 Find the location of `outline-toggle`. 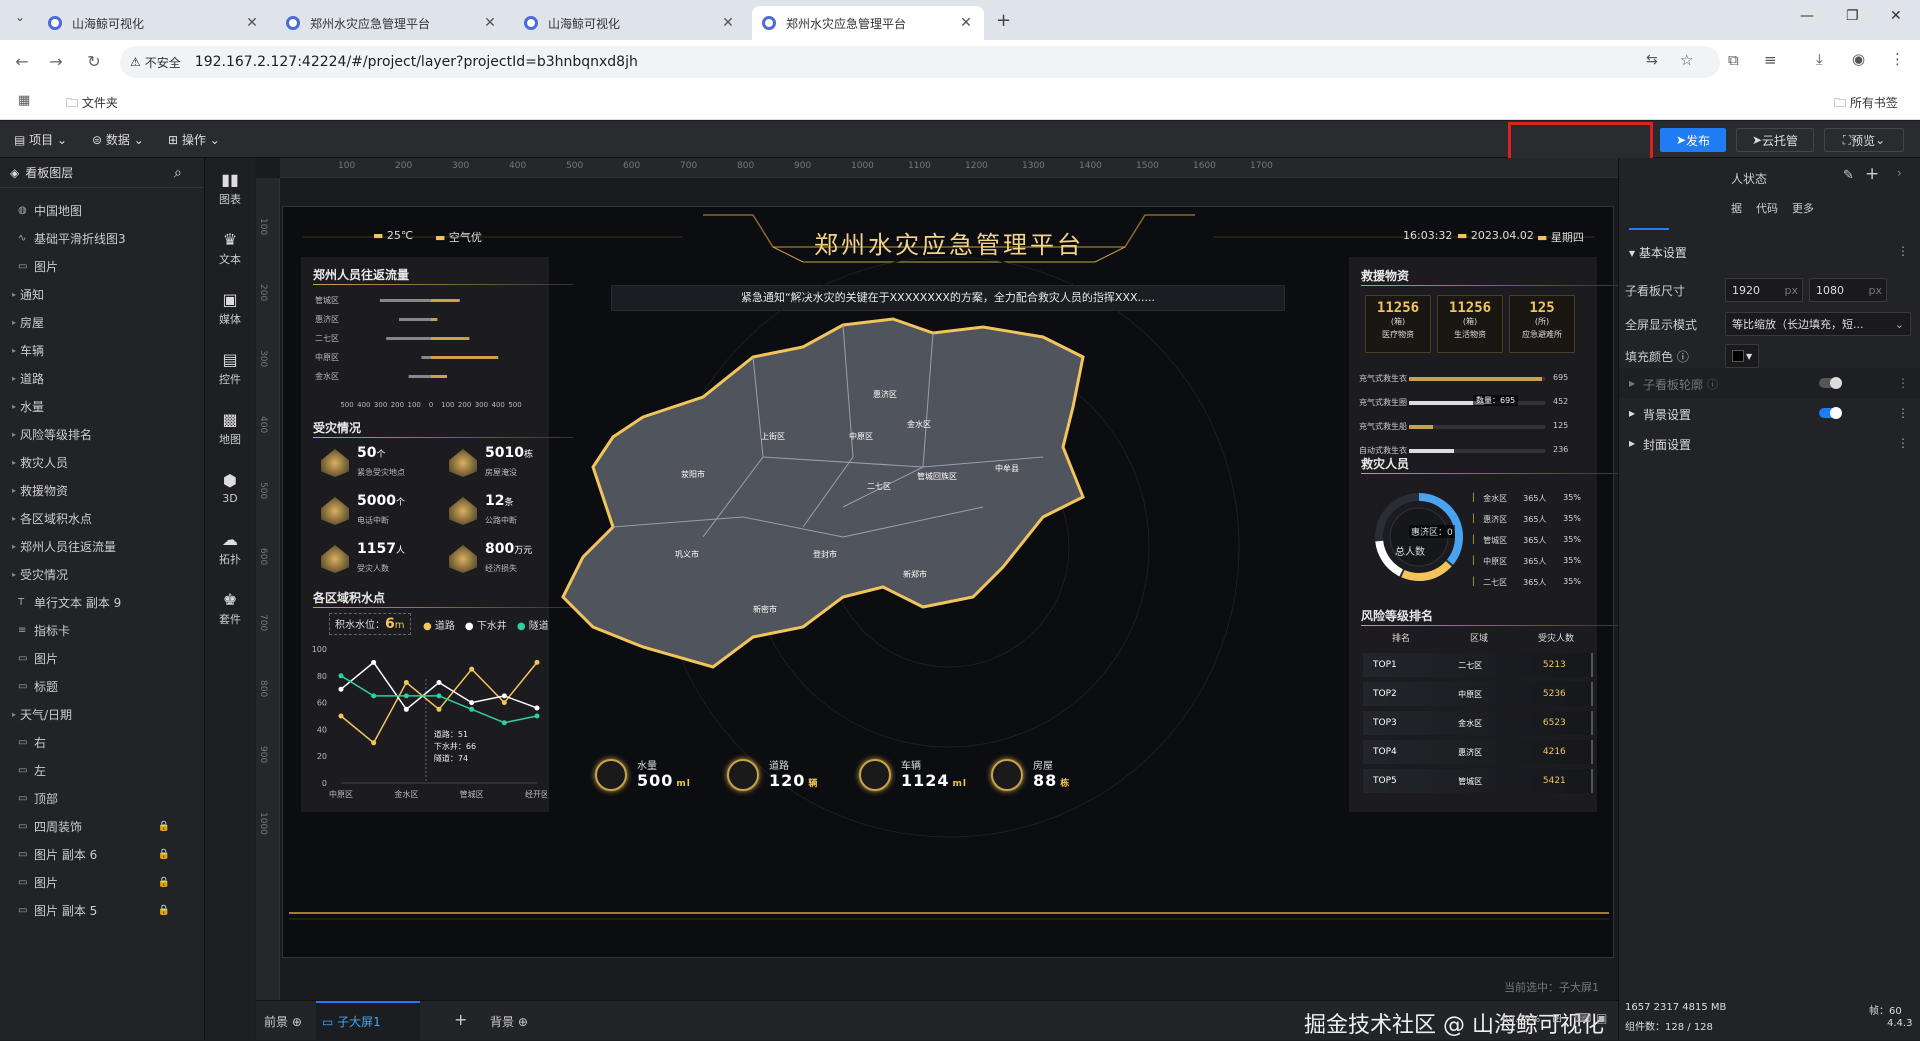

outline-toggle is located at coordinates (1830, 383).